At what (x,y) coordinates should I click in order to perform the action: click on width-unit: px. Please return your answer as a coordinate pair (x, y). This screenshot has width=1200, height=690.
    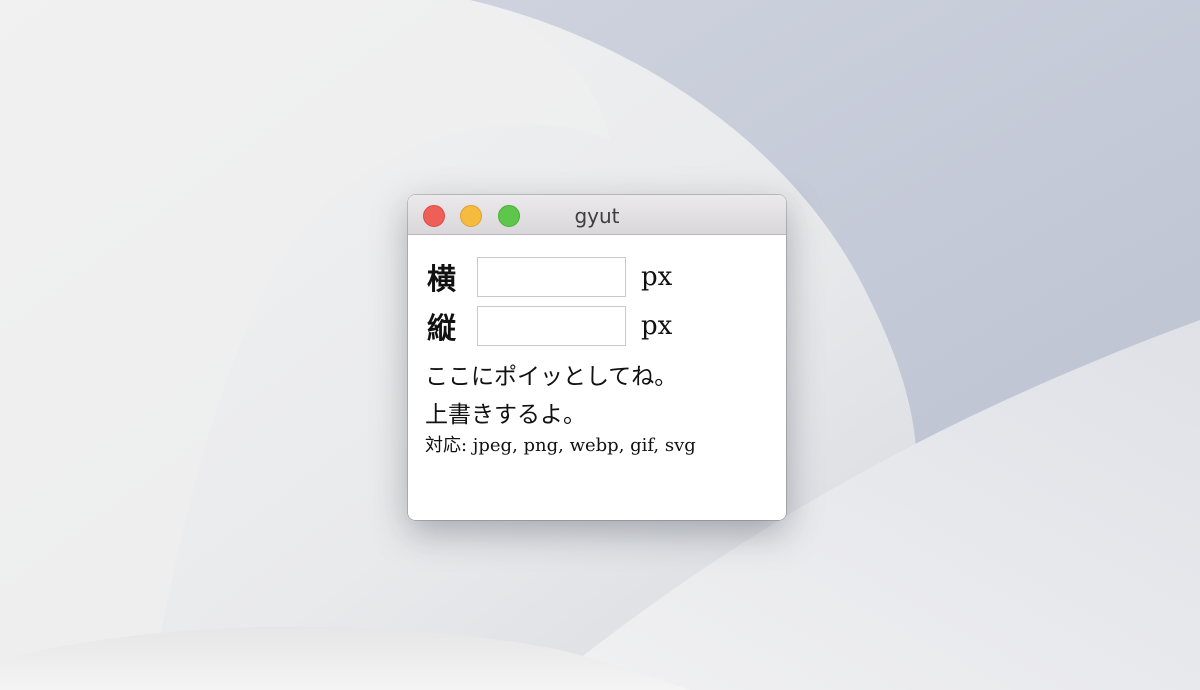
    Looking at the image, I should click on (657, 277).